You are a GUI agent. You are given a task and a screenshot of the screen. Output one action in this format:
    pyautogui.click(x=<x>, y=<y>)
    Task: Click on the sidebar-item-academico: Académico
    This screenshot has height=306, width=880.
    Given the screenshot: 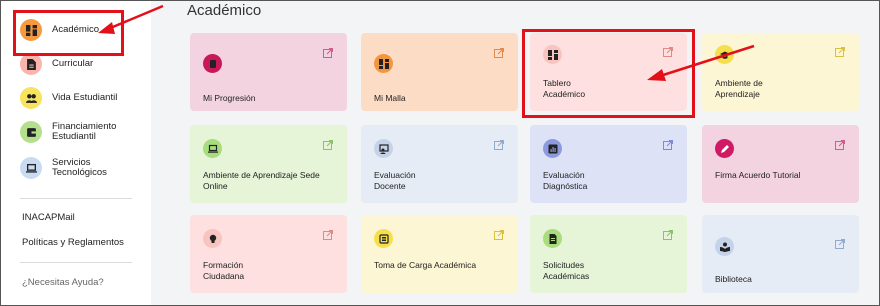 What is the action you would take?
    pyautogui.click(x=59, y=30)
    